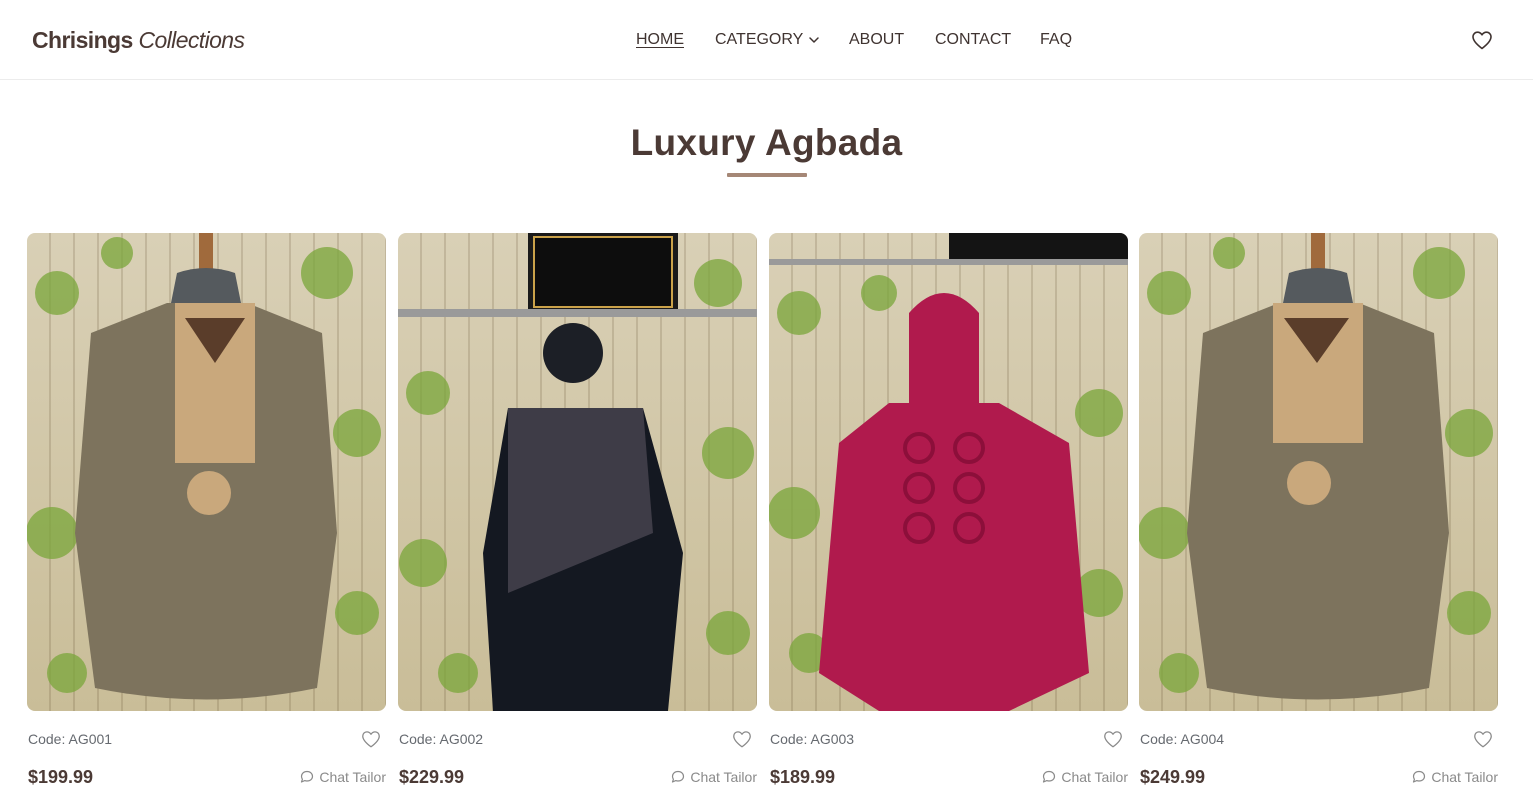 Image resolution: width=1533 pixels, height=791 pixels. I want to click on brand-logo: Chrisings Collections, so click(138, 40).